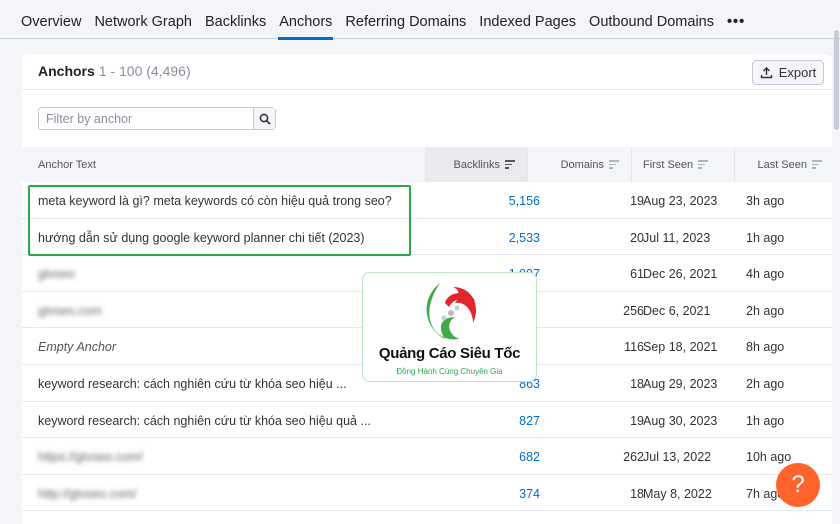 This screenshot has width=840, height=524. I want to click on card-title: Anchors 1 - 100 (4,496), so click(114, 71).